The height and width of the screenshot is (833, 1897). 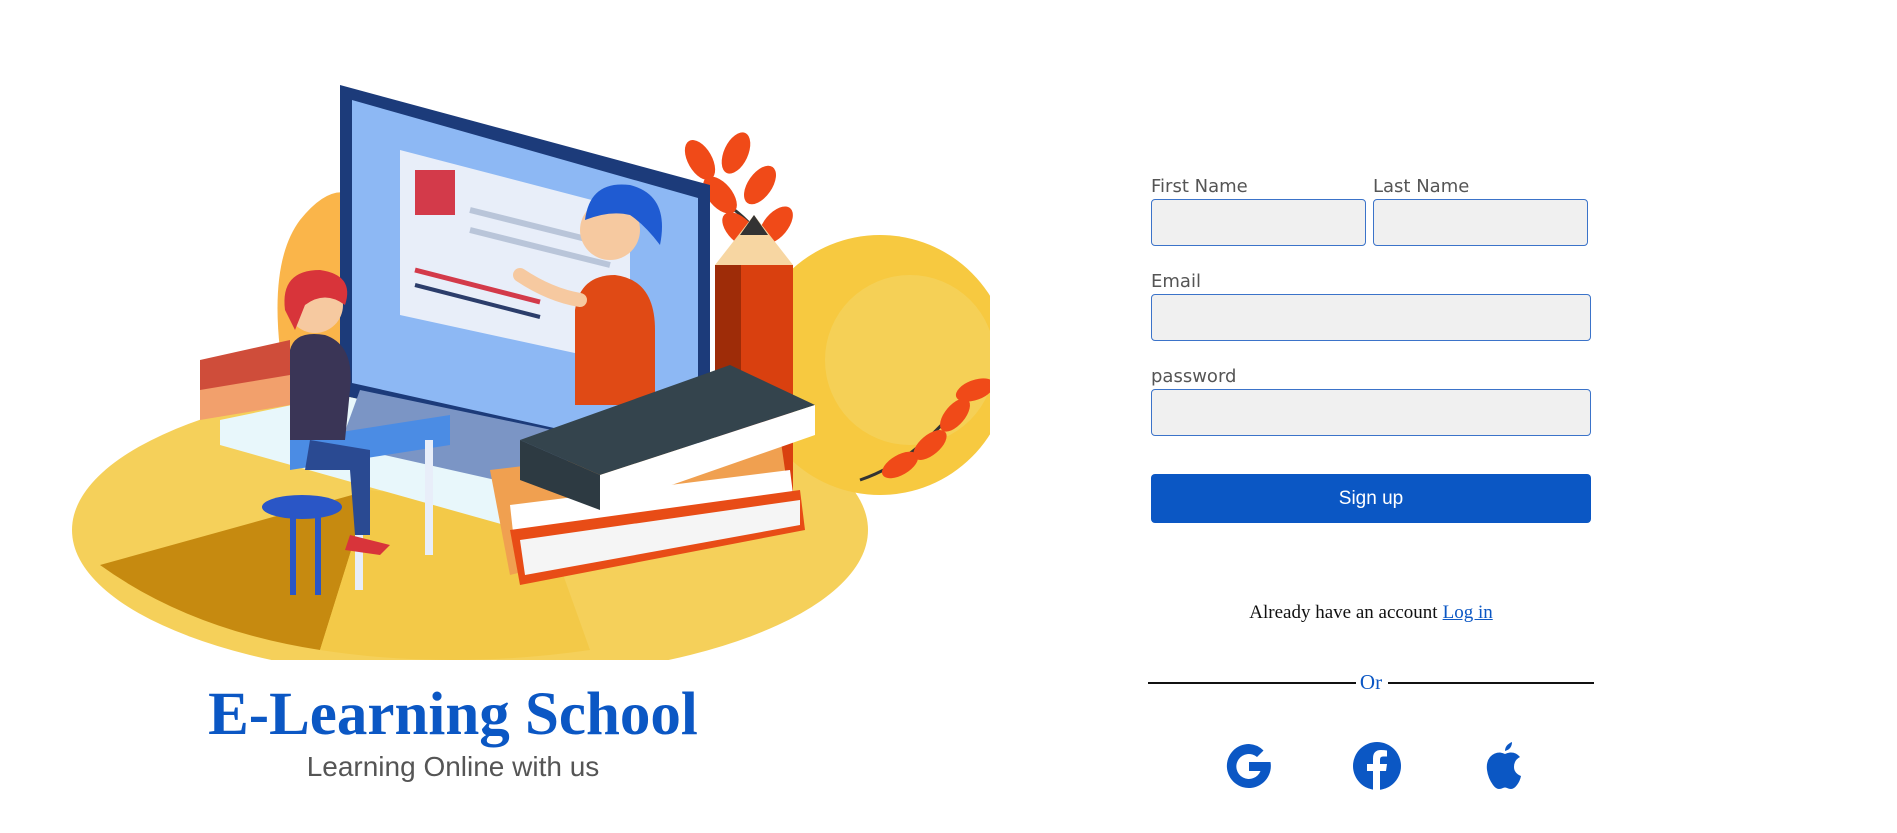 I want to click on facebook-login-button, so click(x=1377, y=766).